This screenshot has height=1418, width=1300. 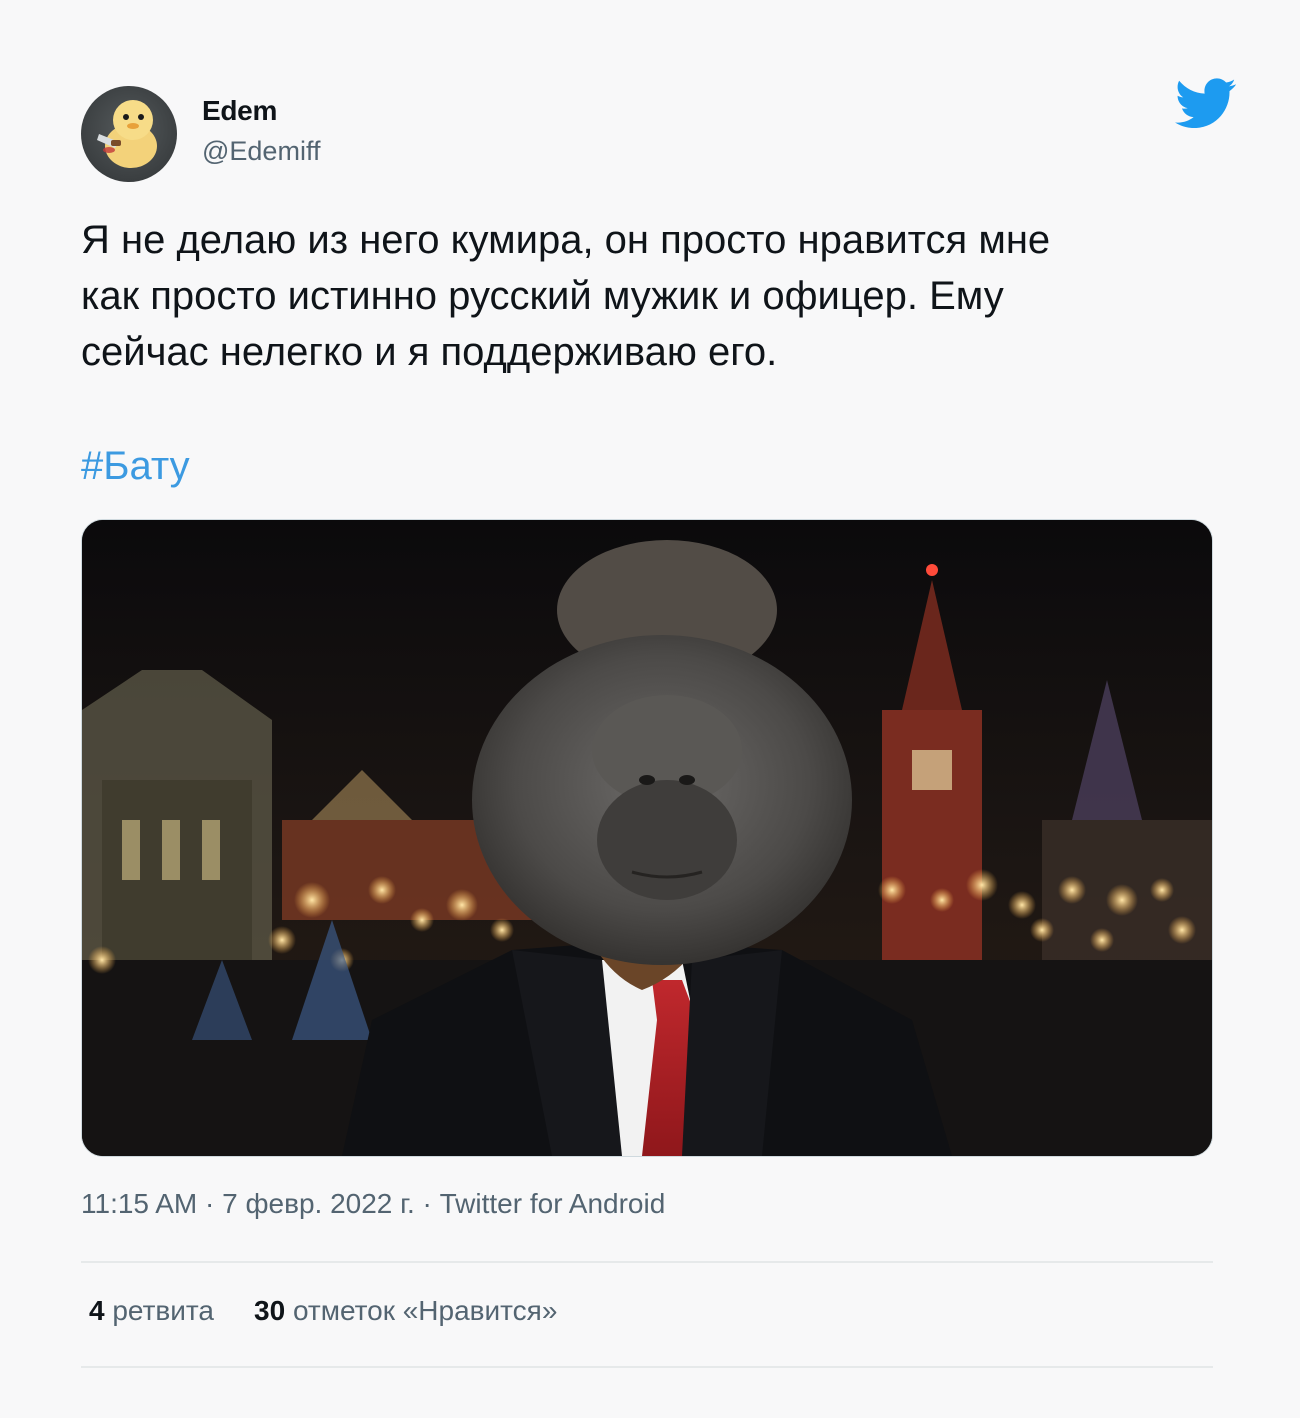 I want to click on twitter-bird-icon, so click(x=1206, y=104).